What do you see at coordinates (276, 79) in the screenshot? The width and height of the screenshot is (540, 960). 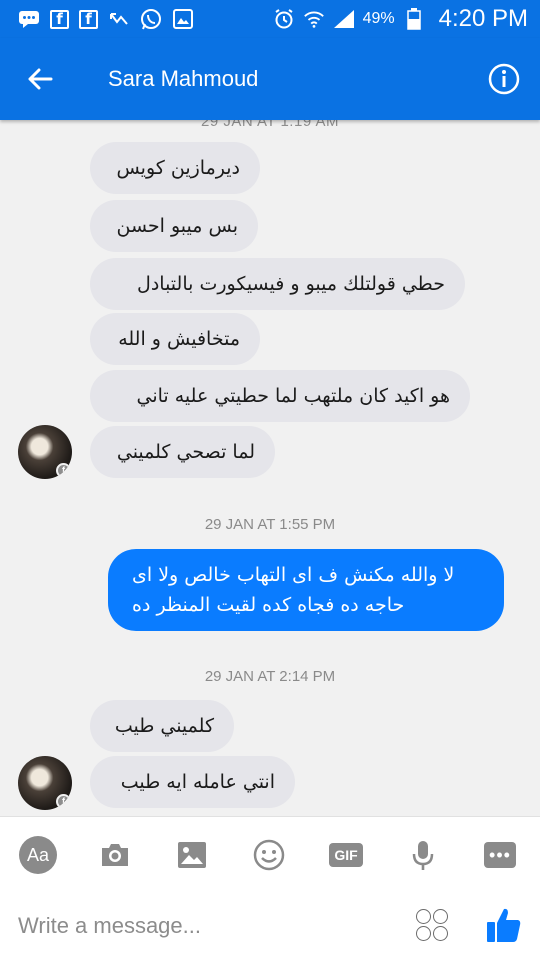 I see `contact-name: Sara Mahmoud` at bounding box center [276, 79].